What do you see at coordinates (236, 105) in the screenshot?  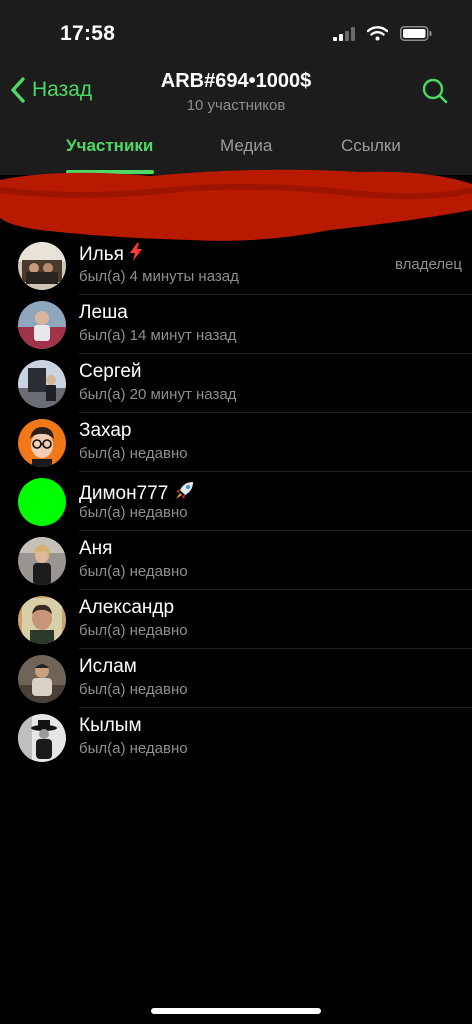 I see `participants-count: 10 участников` at bounding box center [236, 105].